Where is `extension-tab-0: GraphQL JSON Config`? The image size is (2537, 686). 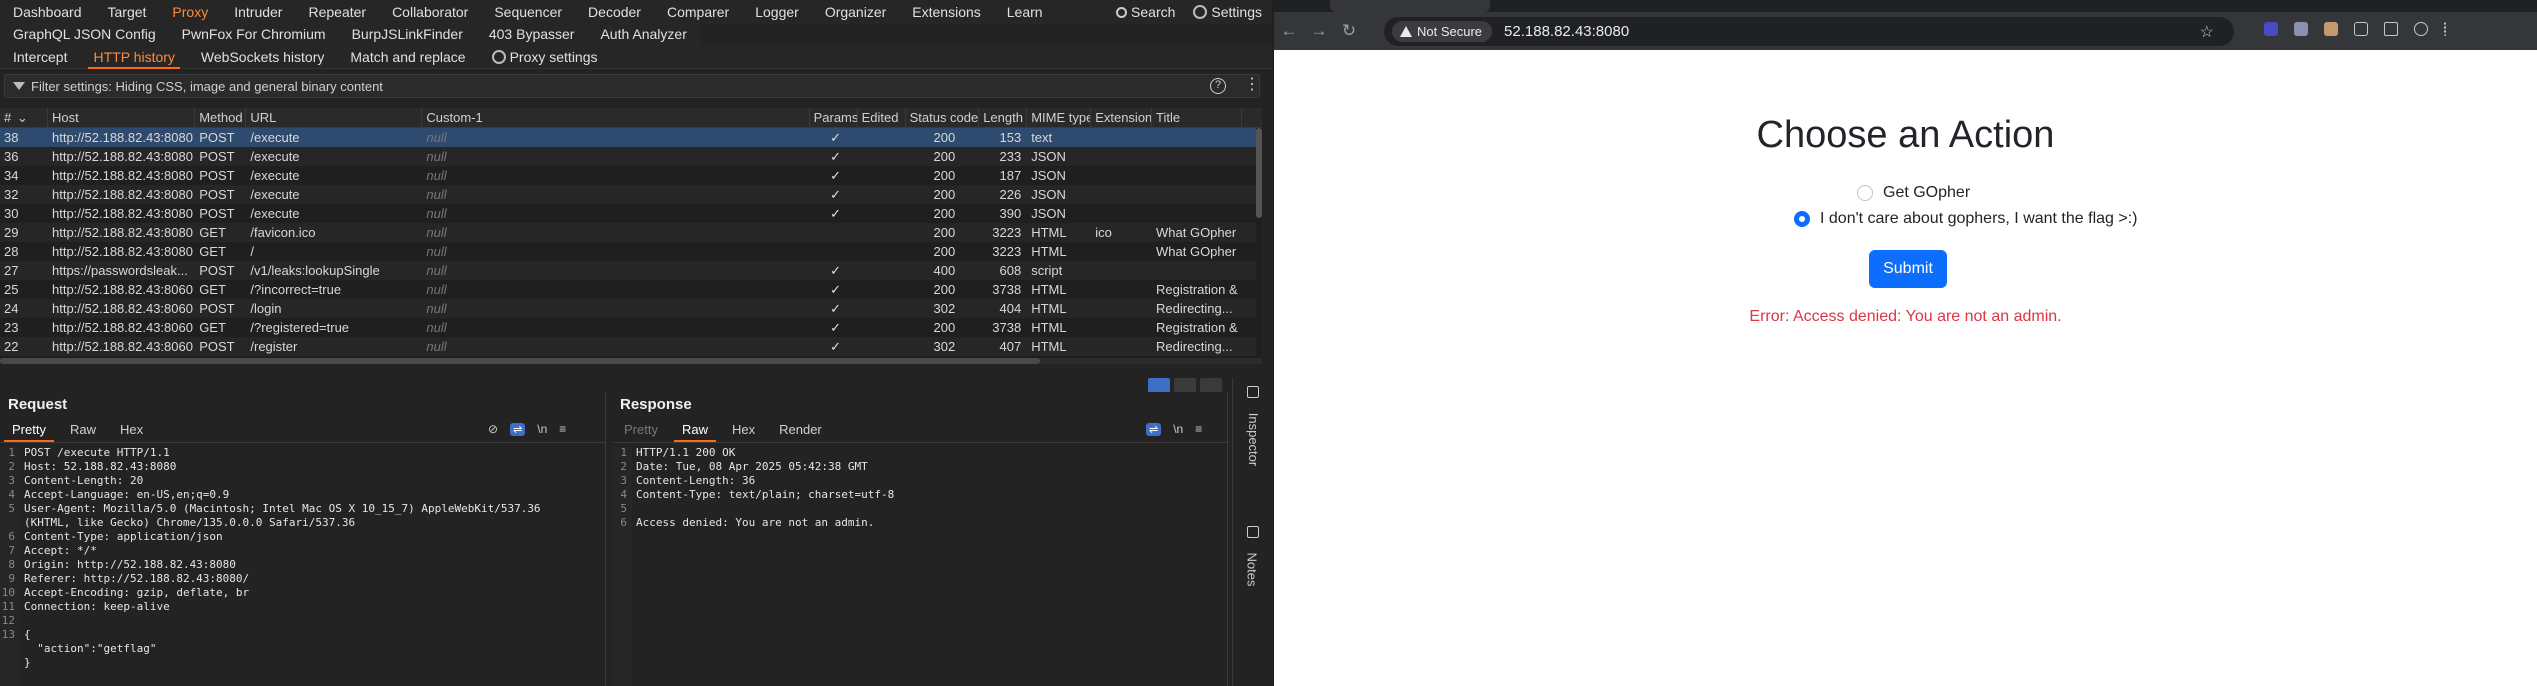
extension-tab-0: GraphQL JSON Config is located at coordinates (84, 34).